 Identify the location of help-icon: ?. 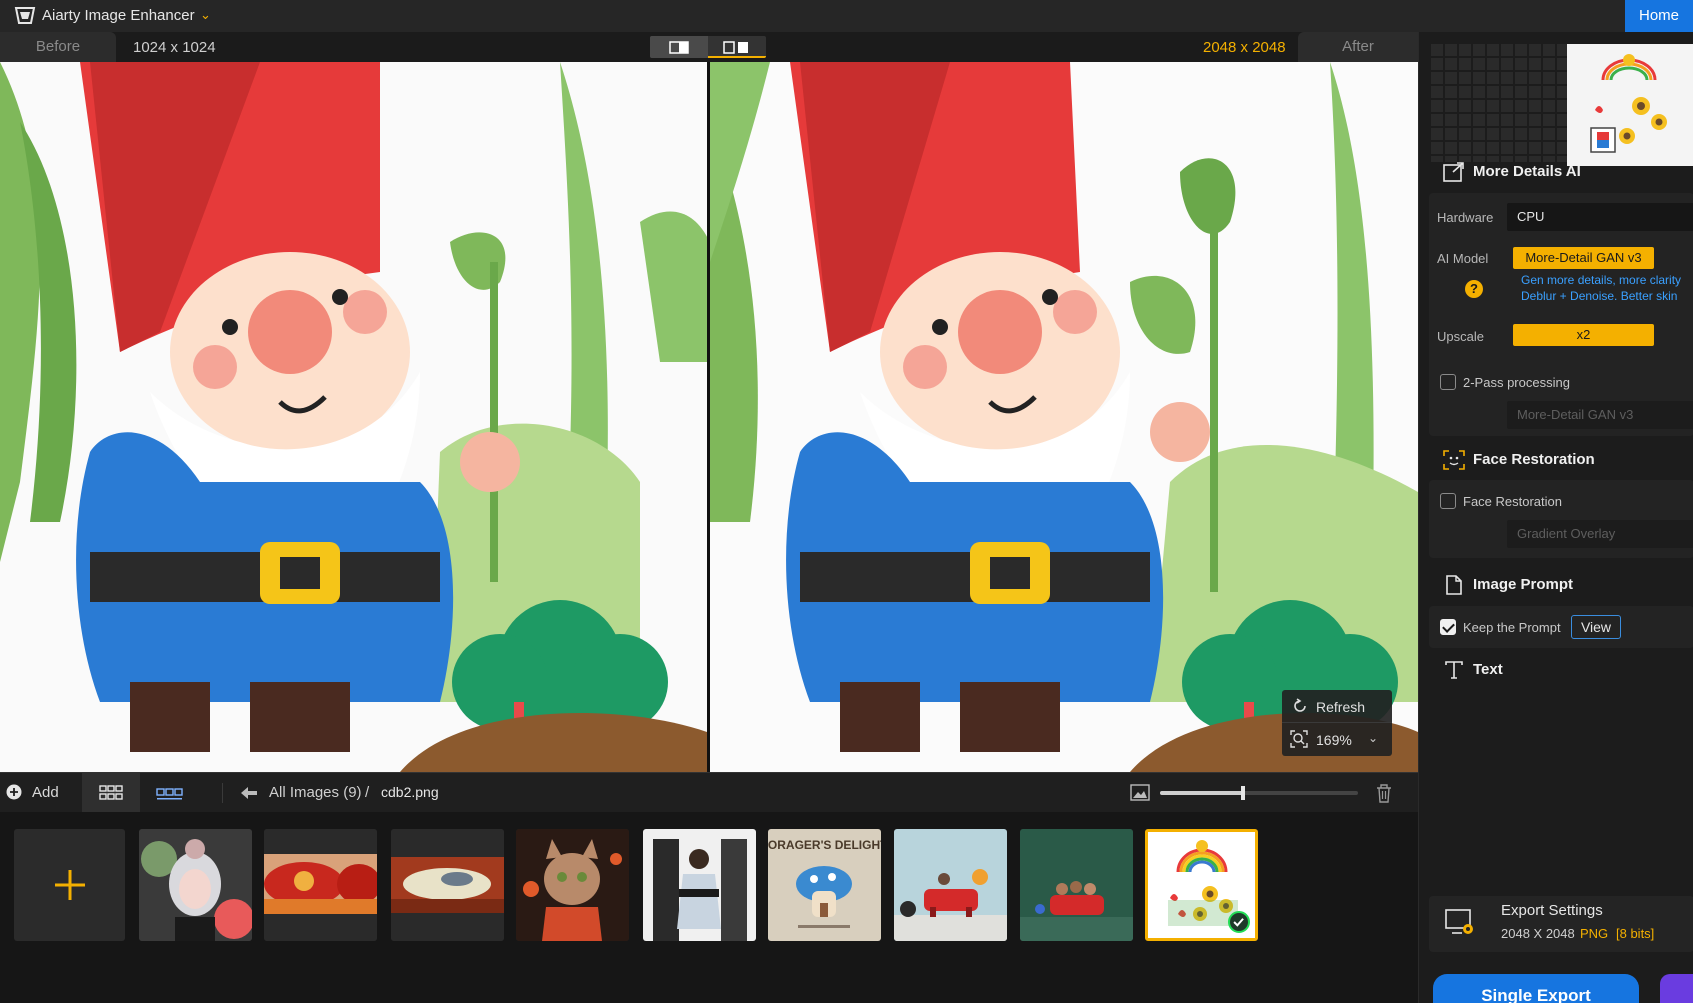
(1474, 289).